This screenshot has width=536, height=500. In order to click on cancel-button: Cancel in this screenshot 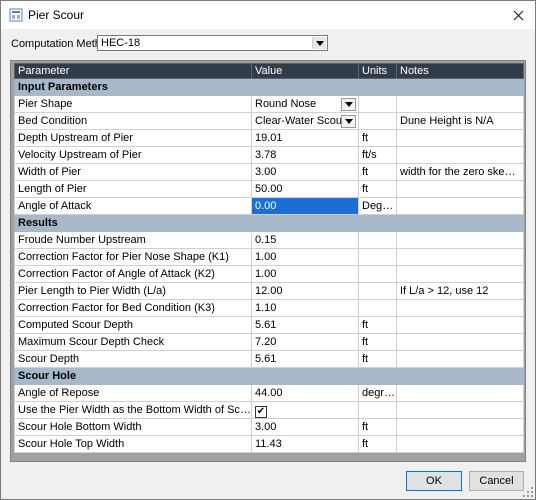, I will do `click(496, 481)`.